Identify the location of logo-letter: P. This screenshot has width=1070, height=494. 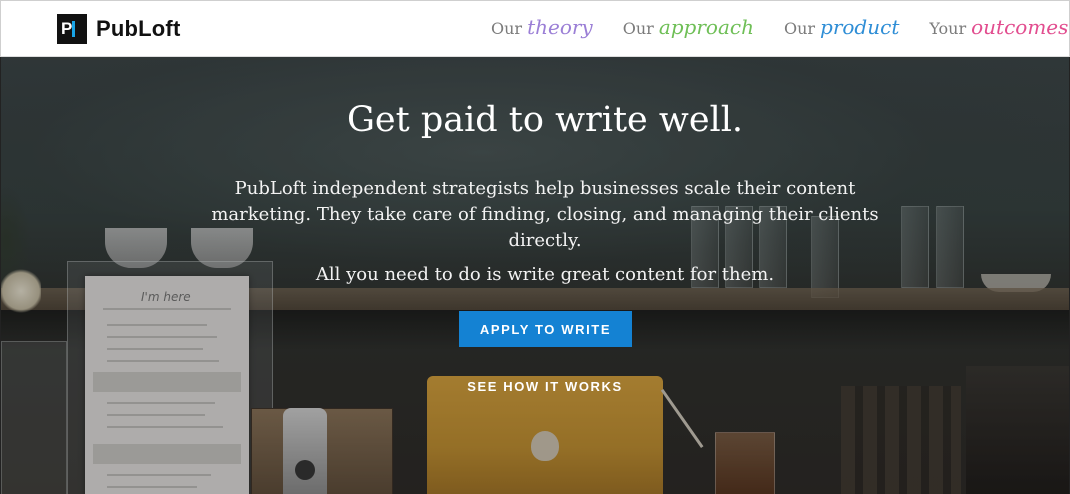
(67, 28).